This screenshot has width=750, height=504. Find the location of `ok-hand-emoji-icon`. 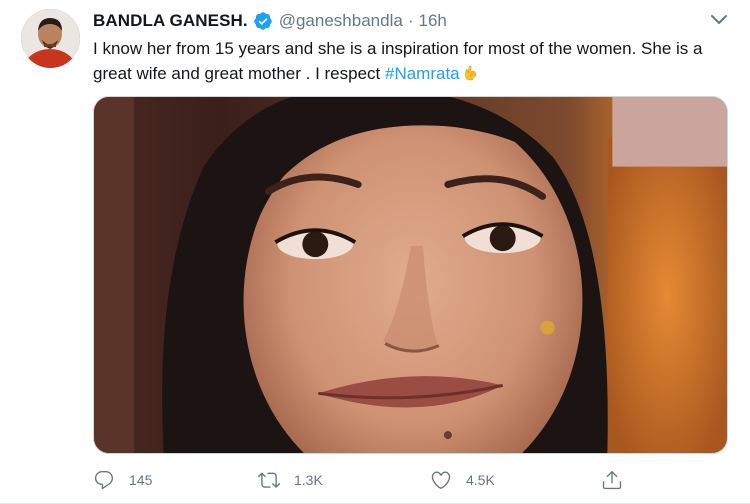

ok-hand-emoji-icon is located at coordinates (471, 73).